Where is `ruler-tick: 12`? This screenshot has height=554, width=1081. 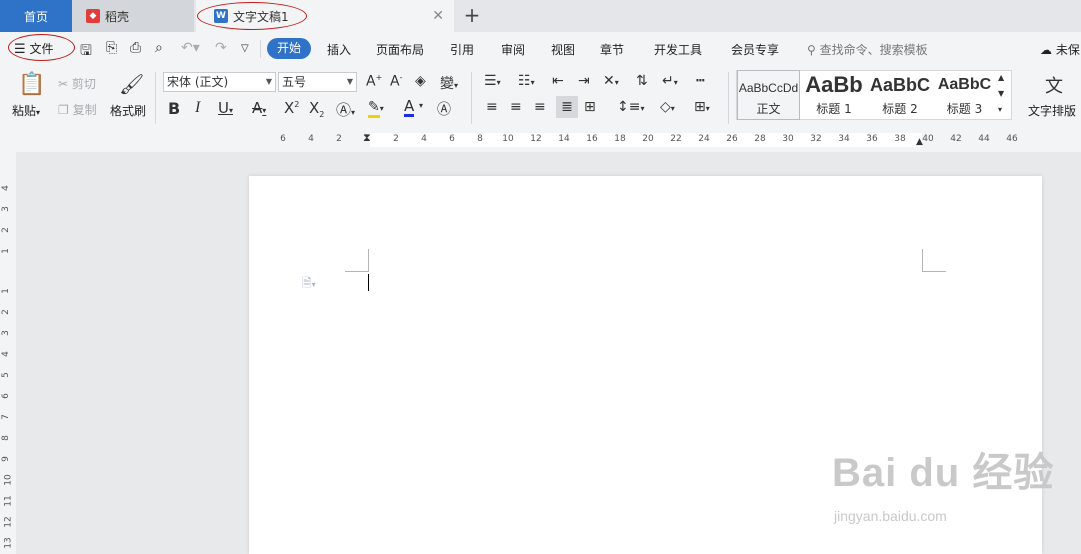 ruler-tick: 12 is located at coordinates (536, 139).